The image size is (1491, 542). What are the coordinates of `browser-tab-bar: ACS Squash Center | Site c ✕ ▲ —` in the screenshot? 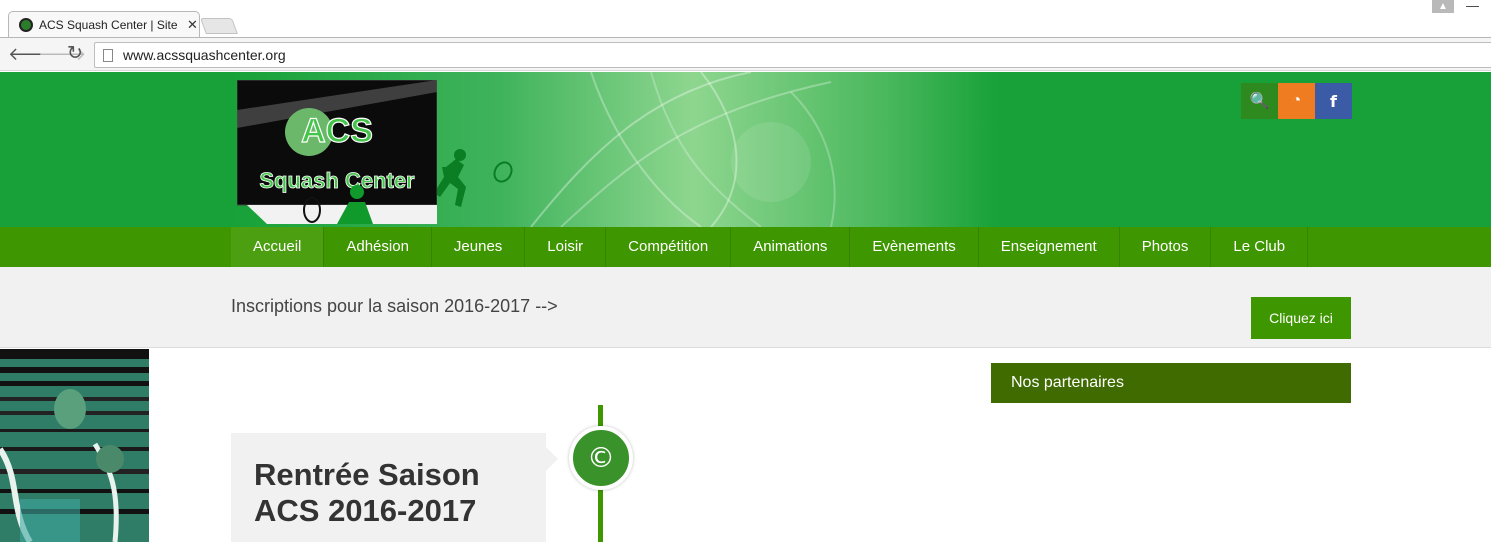 It's located at (745, 18).